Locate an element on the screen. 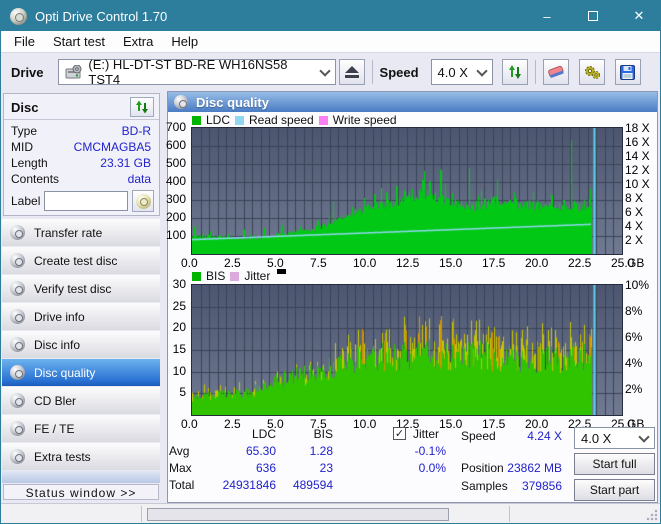 This screenshot has height=524, width=661. disc-row-contents: Contents data is located at coordinates (81, 179).